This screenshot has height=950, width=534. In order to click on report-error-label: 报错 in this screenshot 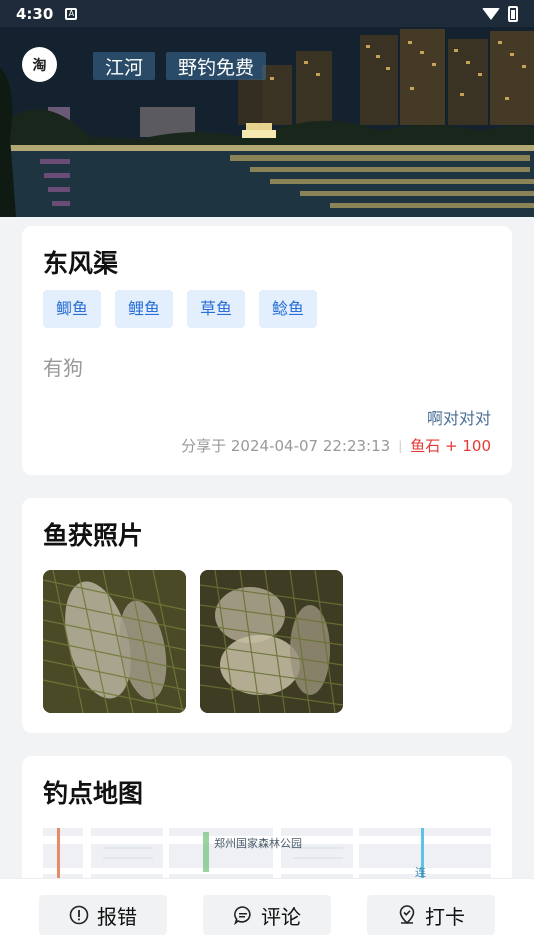, I will do `click(117, 916)`.